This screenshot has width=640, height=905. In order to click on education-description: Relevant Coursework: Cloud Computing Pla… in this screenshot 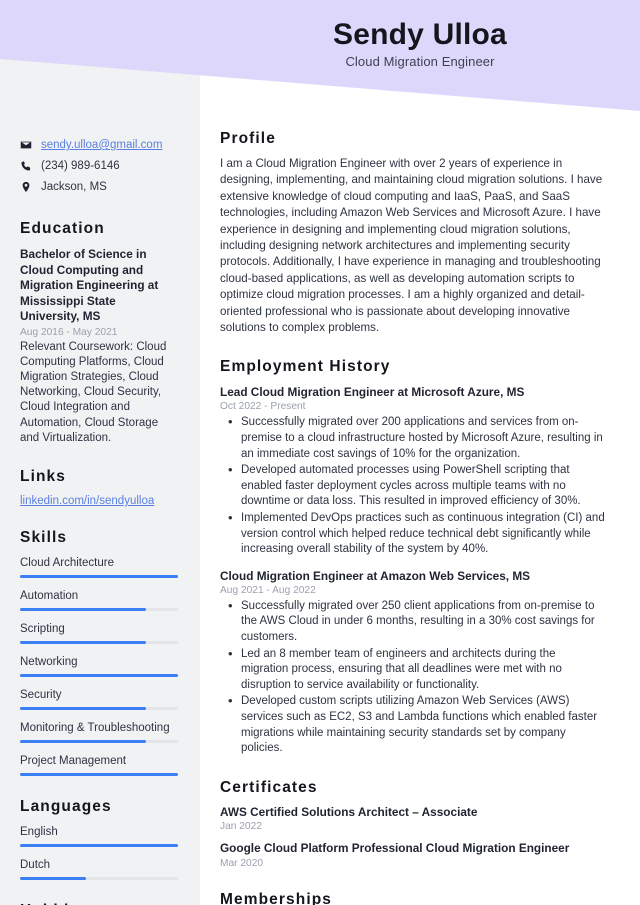, I will do `click(93, 392)`.